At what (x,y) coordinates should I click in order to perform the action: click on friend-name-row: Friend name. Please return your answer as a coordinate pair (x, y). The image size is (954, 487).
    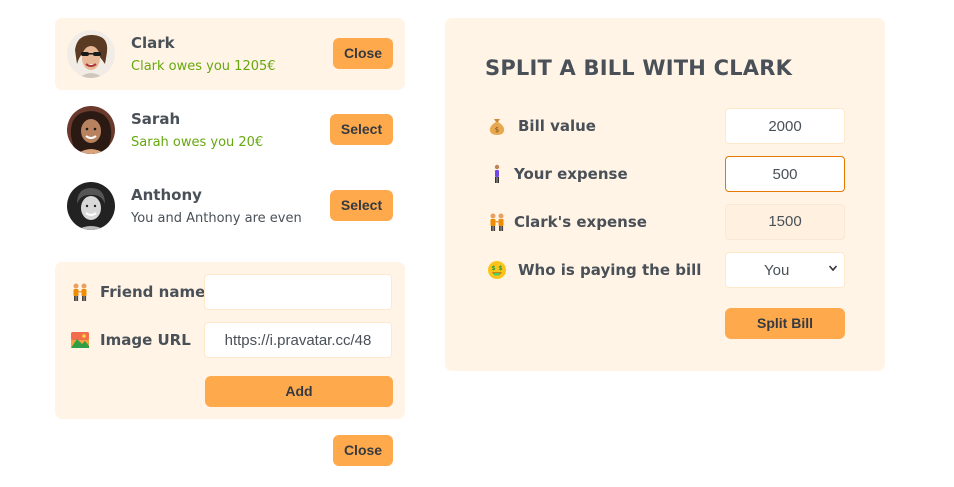
    Looking at the image, I should click on (231, 292).